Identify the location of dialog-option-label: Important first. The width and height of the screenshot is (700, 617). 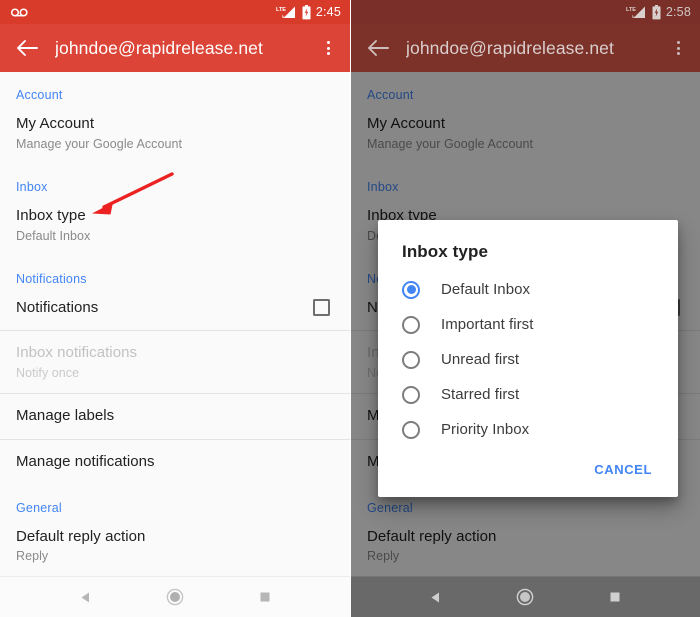
(487, 324).